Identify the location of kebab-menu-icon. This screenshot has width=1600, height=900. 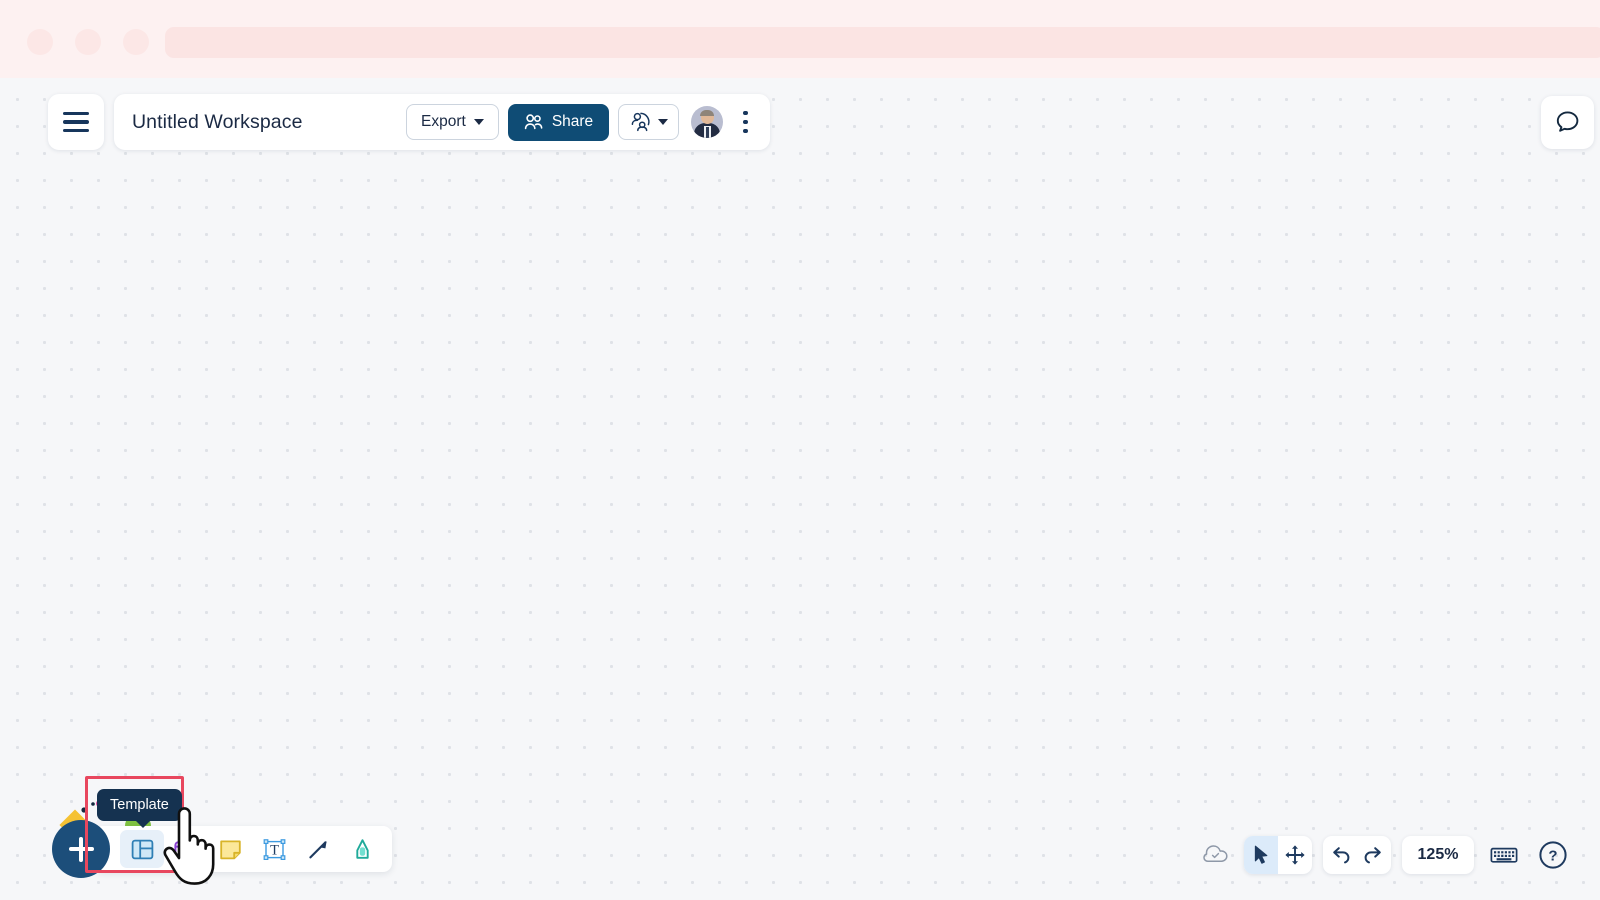
(745, 113).